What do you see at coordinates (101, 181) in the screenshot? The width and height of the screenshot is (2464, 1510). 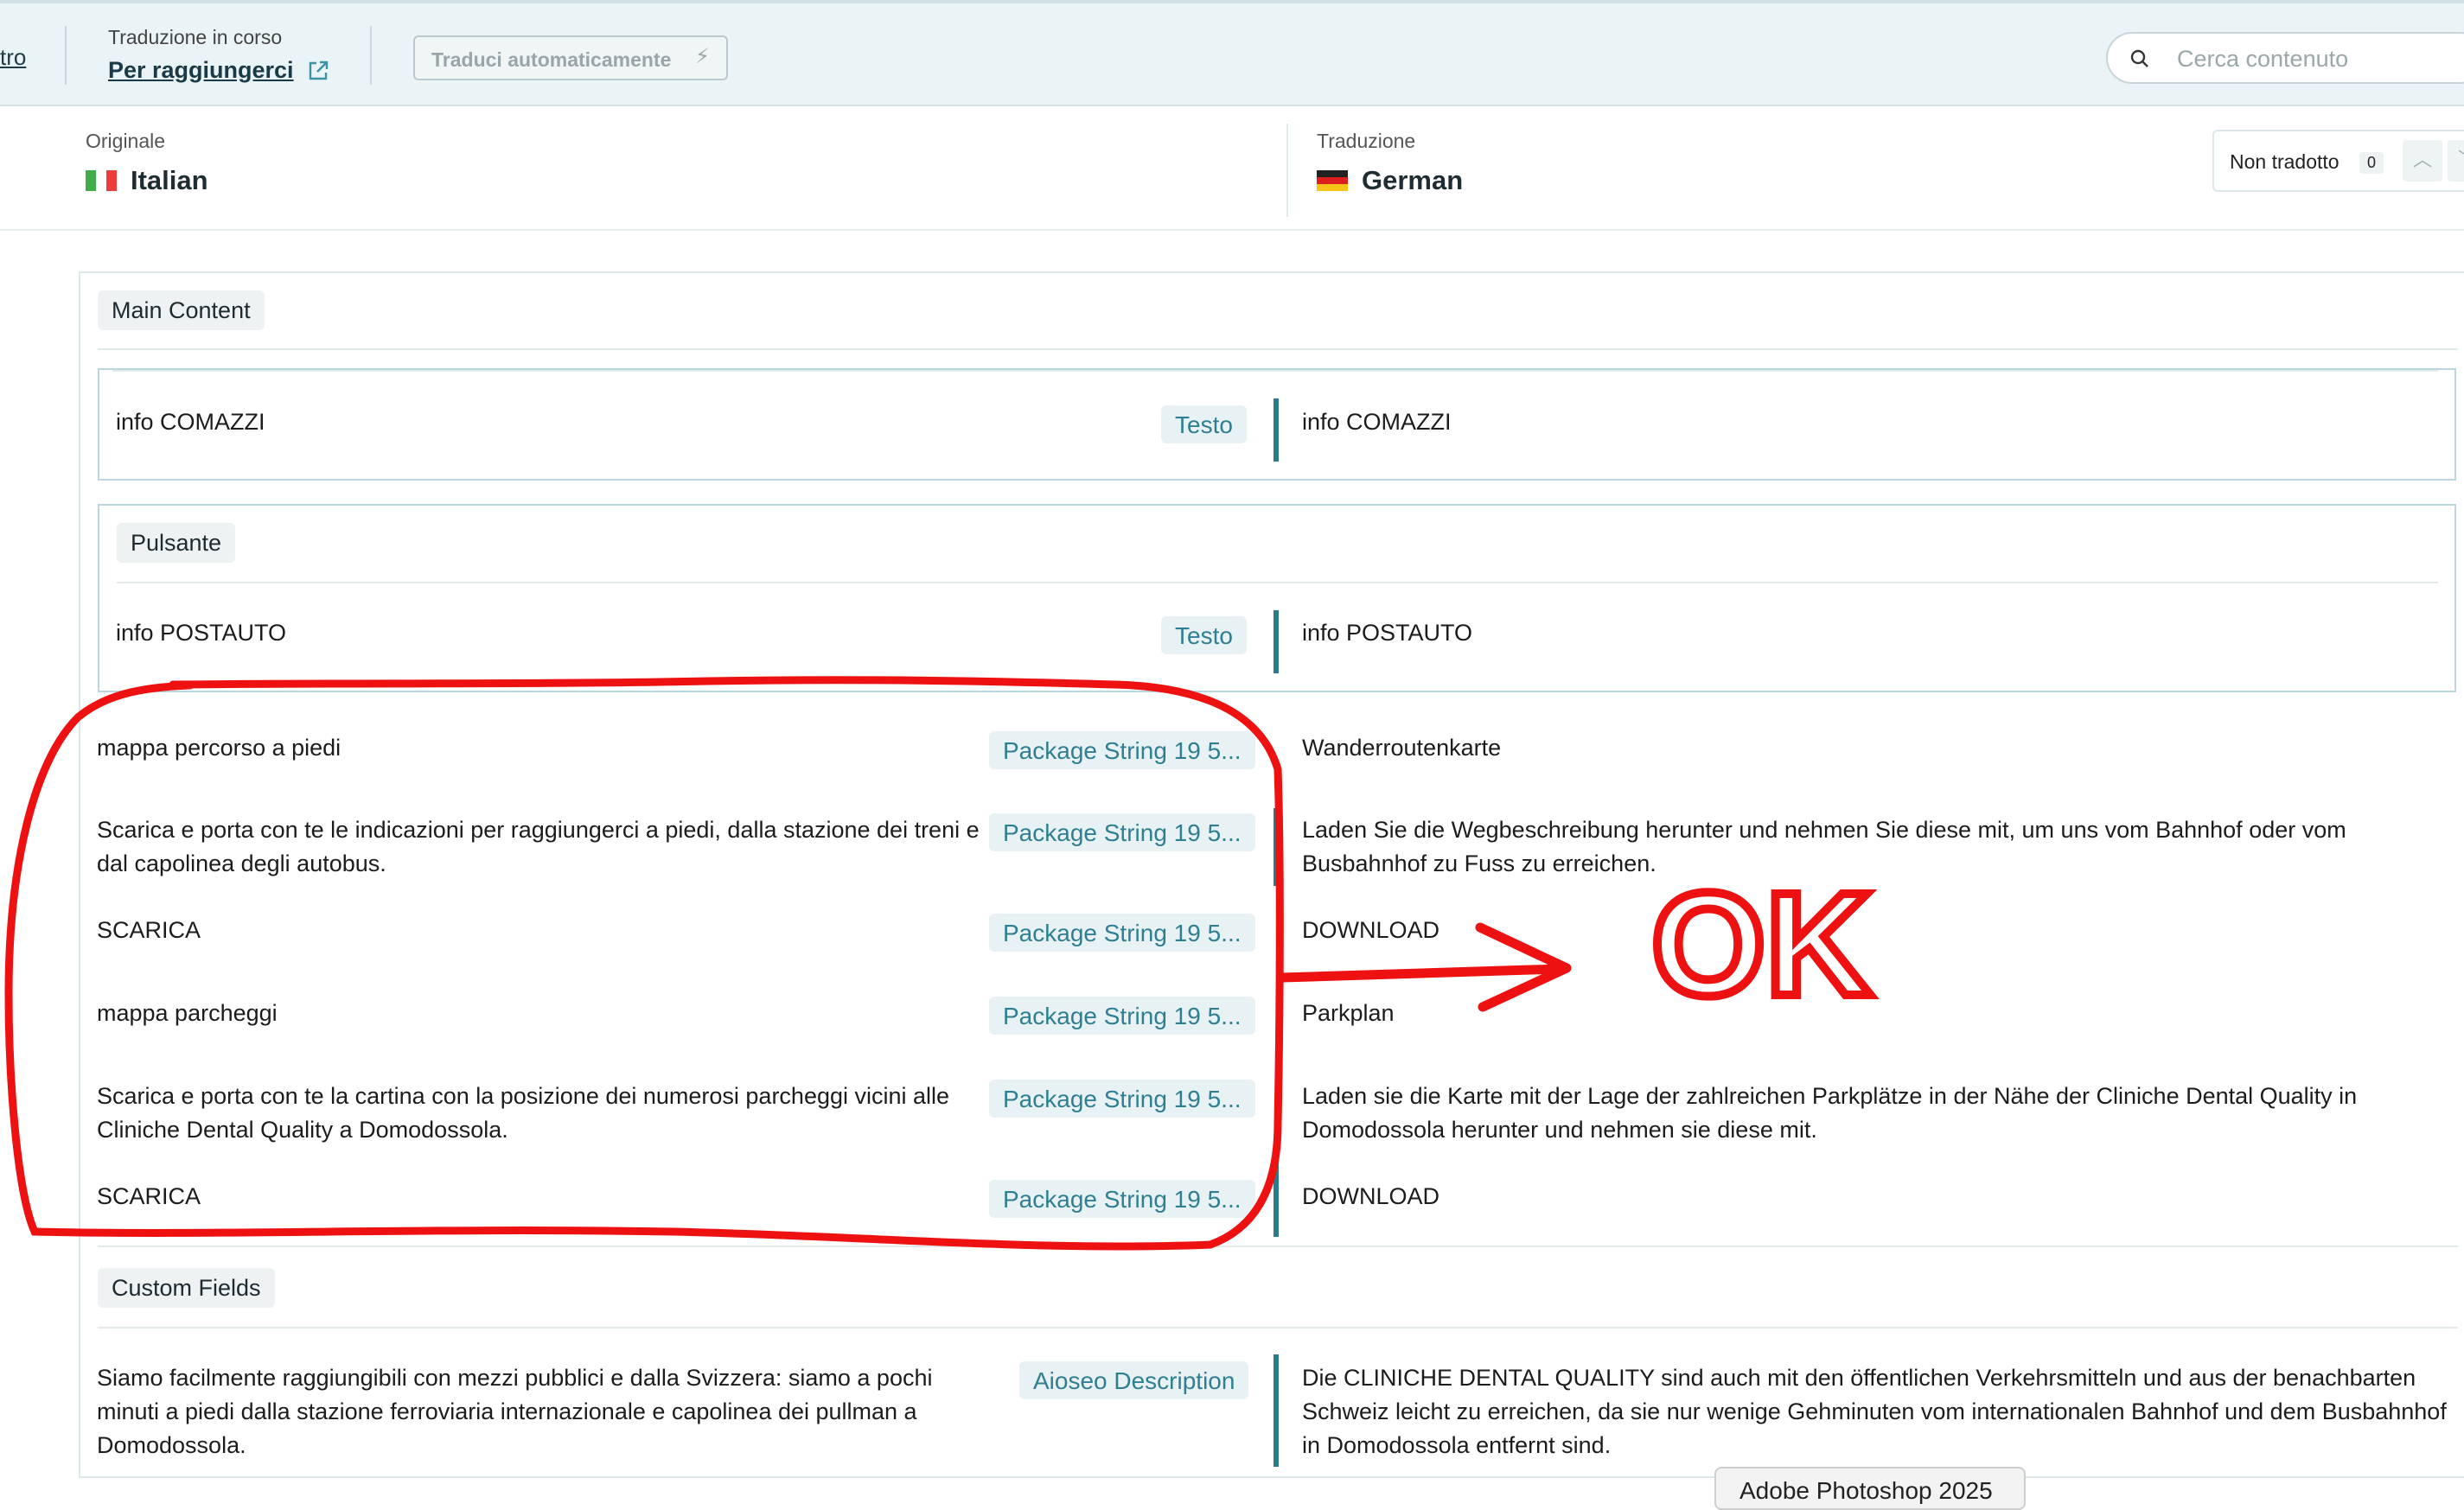 I see `italy-flag-icon` at bounding box center [101, 181].